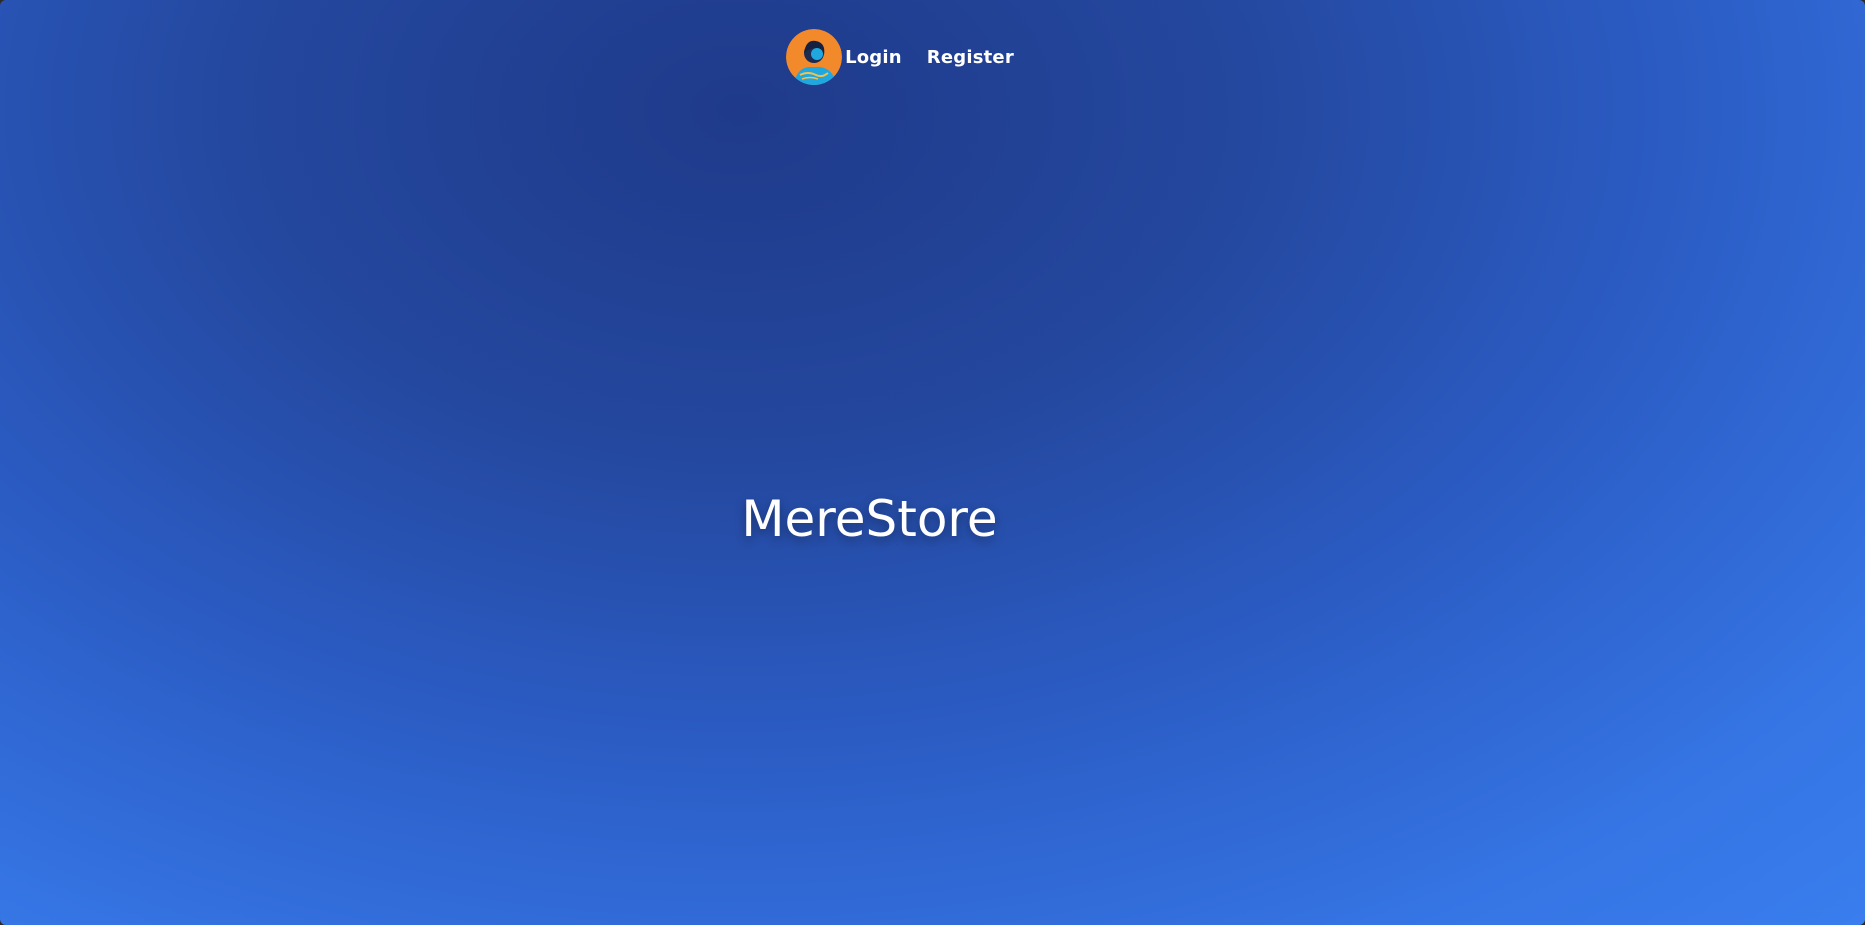 The image size is (1865, 925). I want to click on nav-group: Login Register, so click(900, 57).